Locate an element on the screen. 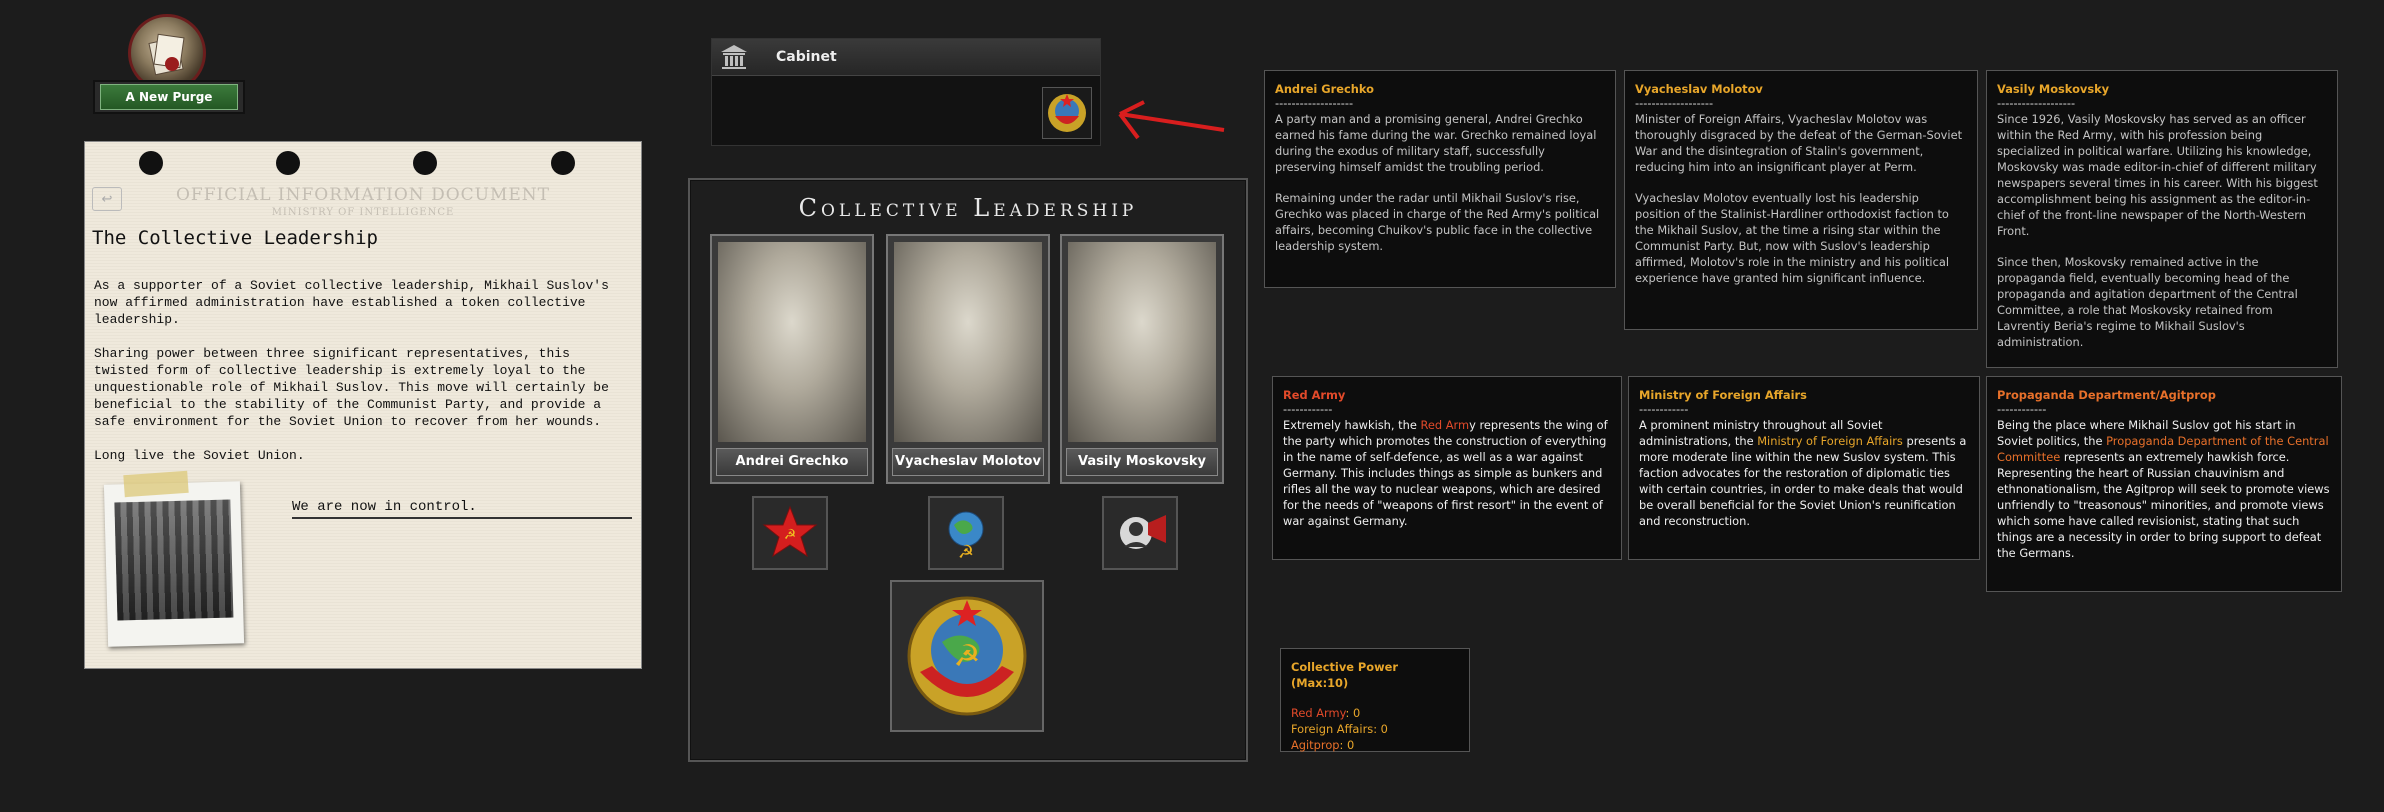 The image size is (2384, 812). portrait-name: Vasily Moskovsky is located at coordinates (1142, 462).